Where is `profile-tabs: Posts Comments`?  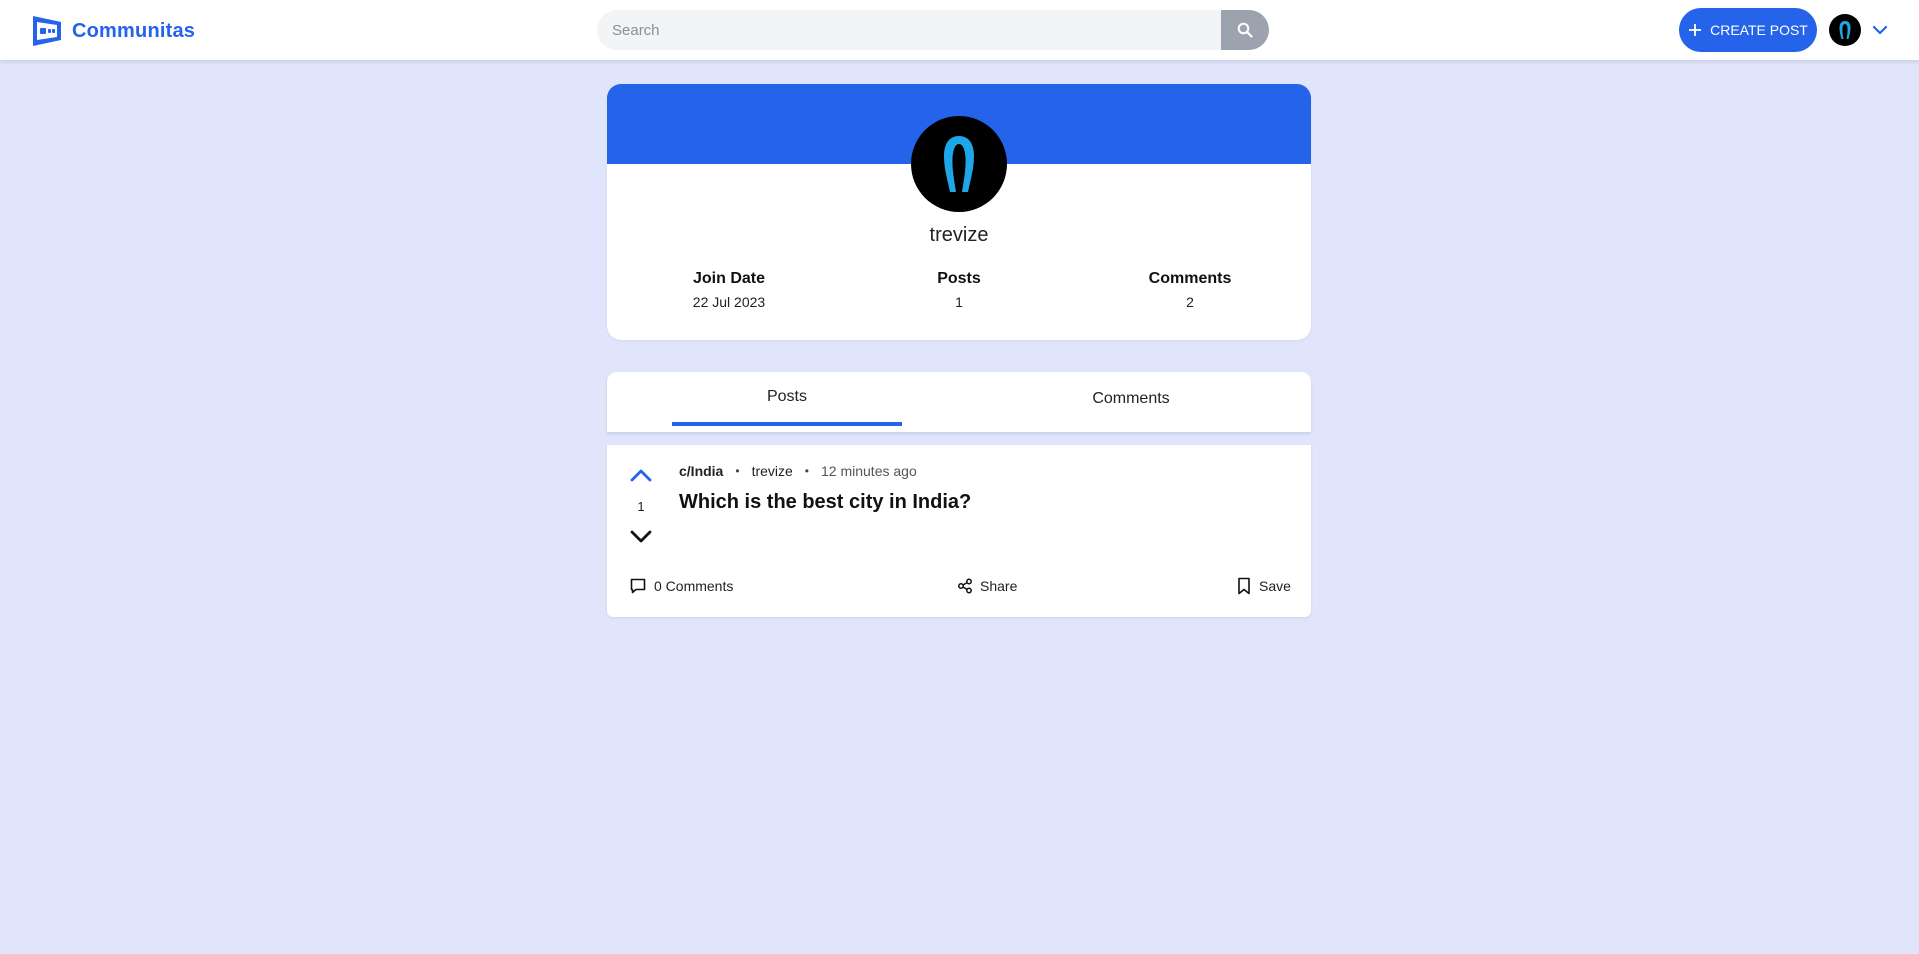
profile-tabs: Posts Comments is located at coordinates (959, 402).